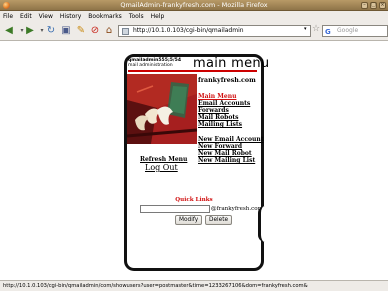  Describe the element at coordinates (194, 200) in the screenshot. I see `quick-links-title: Quick Links` at that location.